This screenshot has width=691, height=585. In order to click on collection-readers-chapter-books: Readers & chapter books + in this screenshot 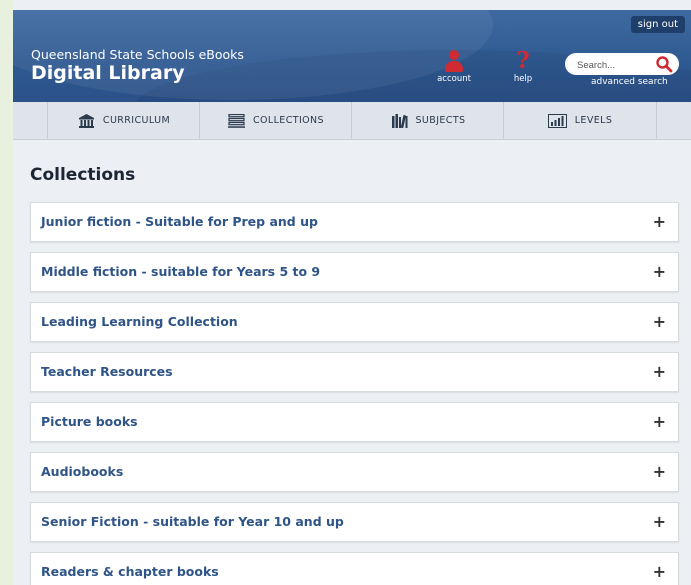, I will do `click(354, 568)`.